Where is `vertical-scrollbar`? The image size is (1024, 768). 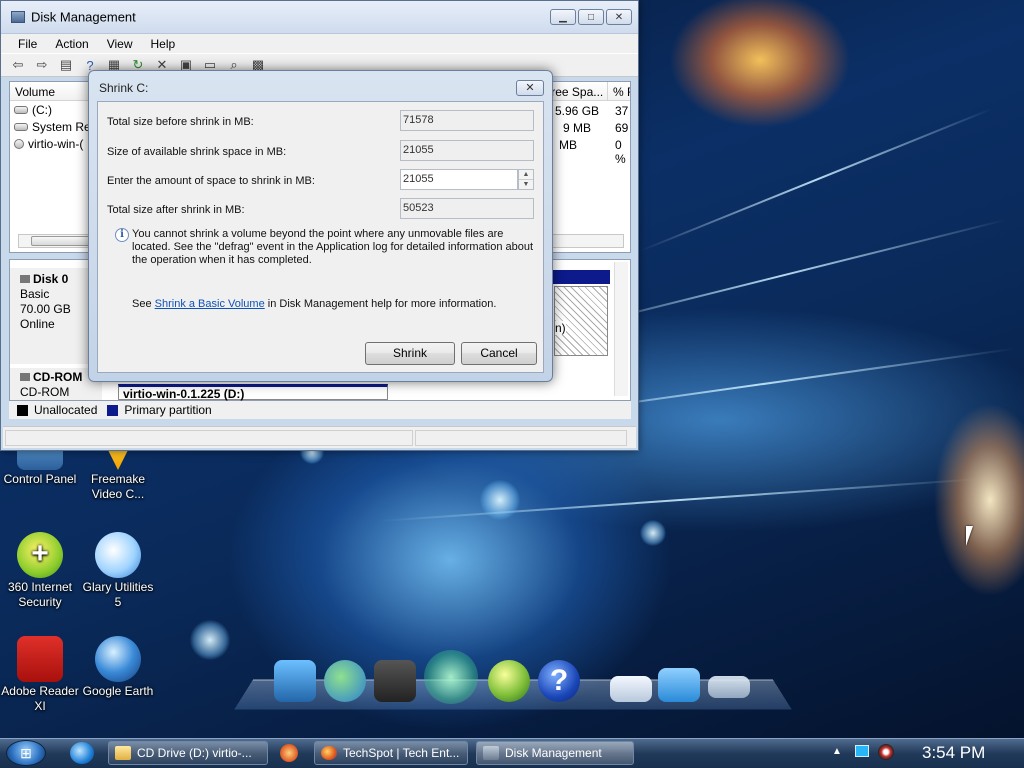
vertical-scrollbar is located at coordinates (621, 329).